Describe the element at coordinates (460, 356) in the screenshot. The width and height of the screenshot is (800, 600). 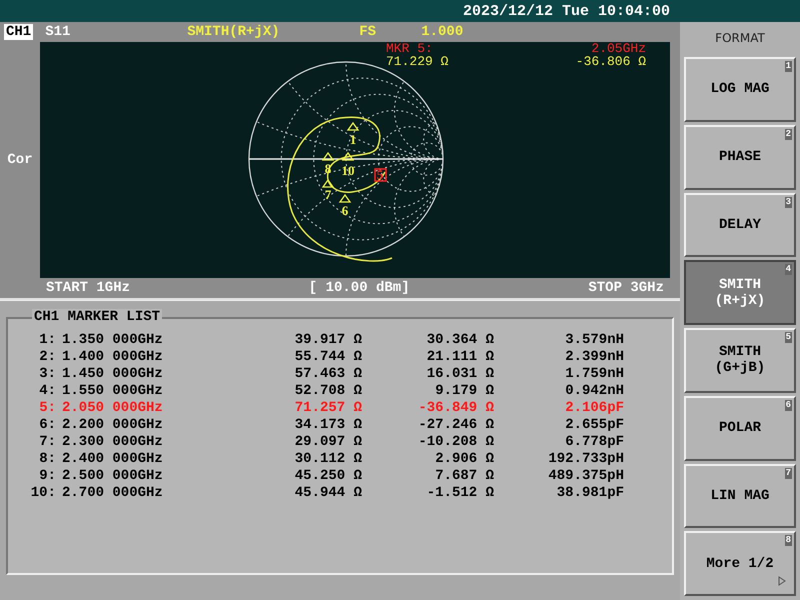
I see `reactance-value: 21.111 Ω` at that location.